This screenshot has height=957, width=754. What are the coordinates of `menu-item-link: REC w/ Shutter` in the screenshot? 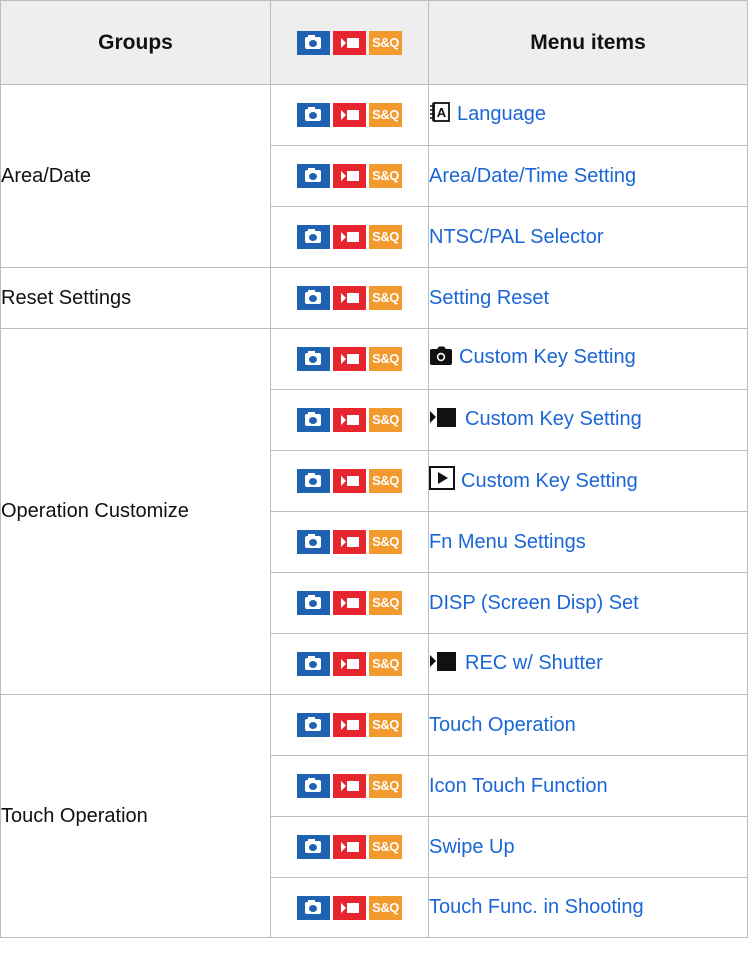 It's located at (534, 663).